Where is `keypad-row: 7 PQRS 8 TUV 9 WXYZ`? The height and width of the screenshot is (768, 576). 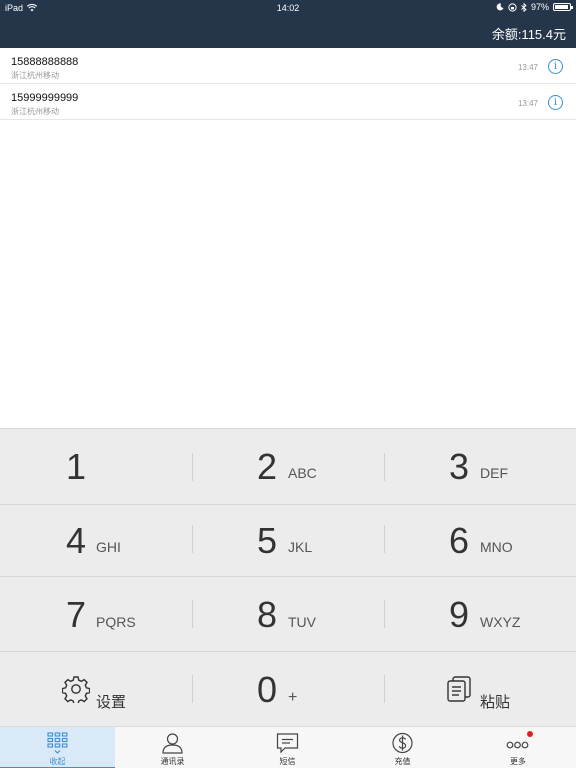 keypad-row: 7 PQRS 8 TUV 9 WXYZ is located at coordinates (288, 614).